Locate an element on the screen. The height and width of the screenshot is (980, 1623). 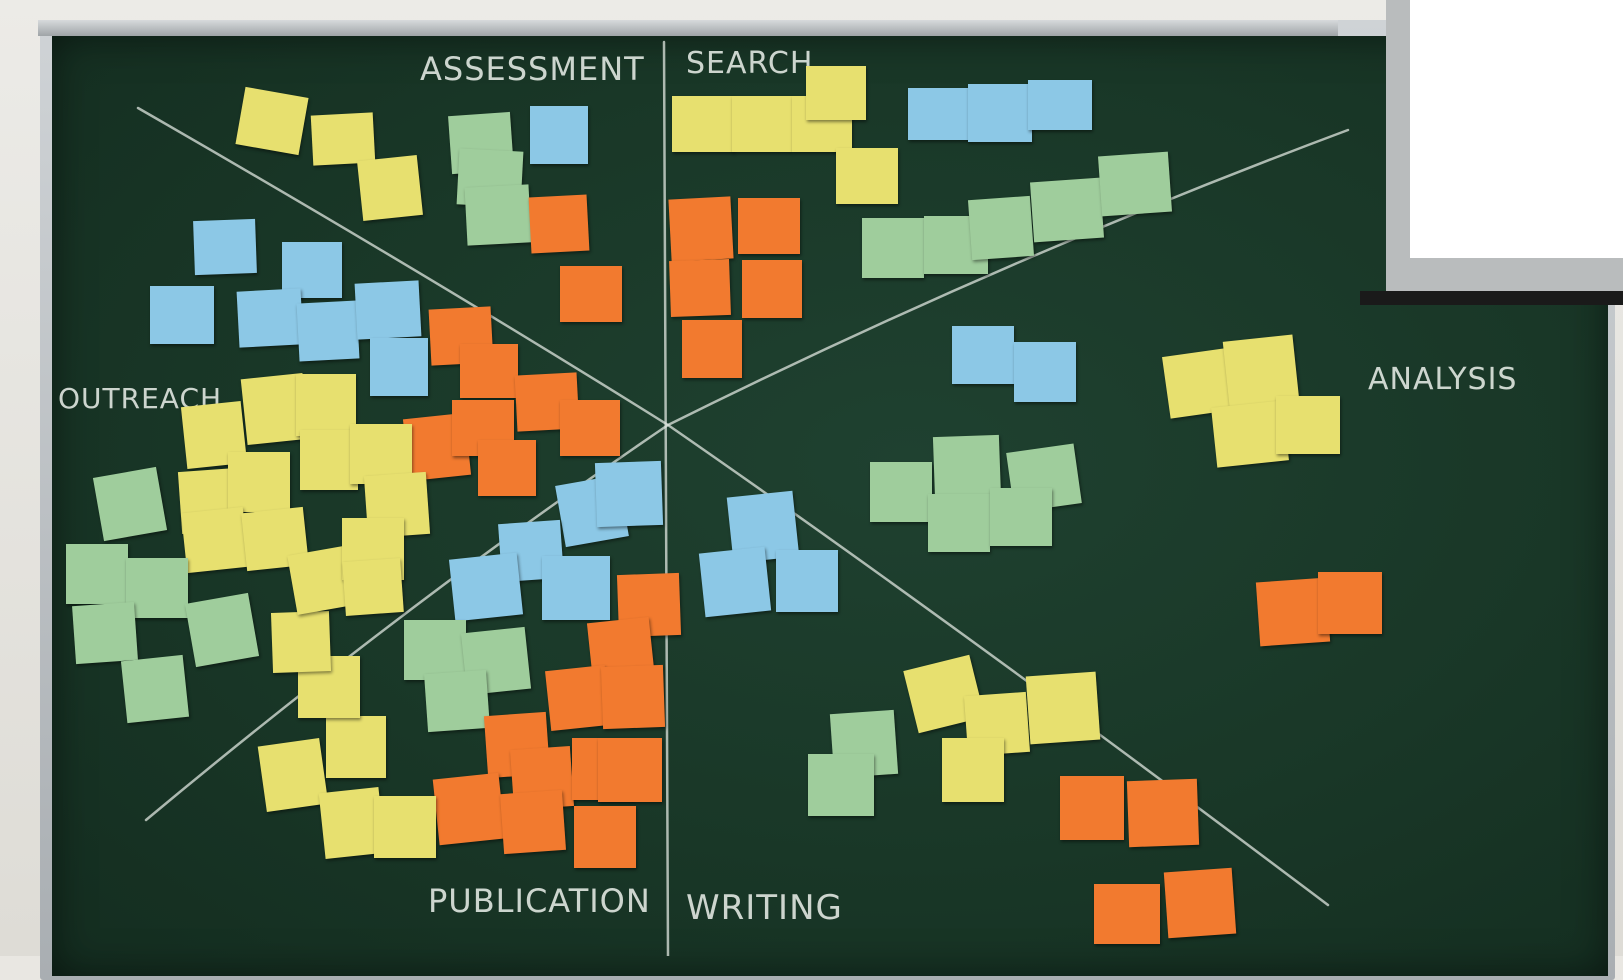
label-writing: WRITING is located at coordinates (764, 908).